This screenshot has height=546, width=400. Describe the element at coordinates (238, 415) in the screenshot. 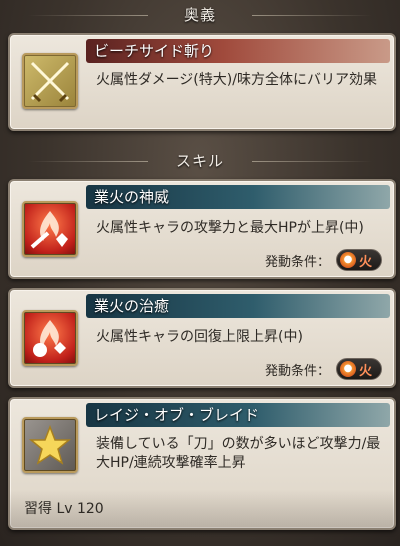

I see `skill-3-name: レイジ・オブ・ブレイド` at that location.